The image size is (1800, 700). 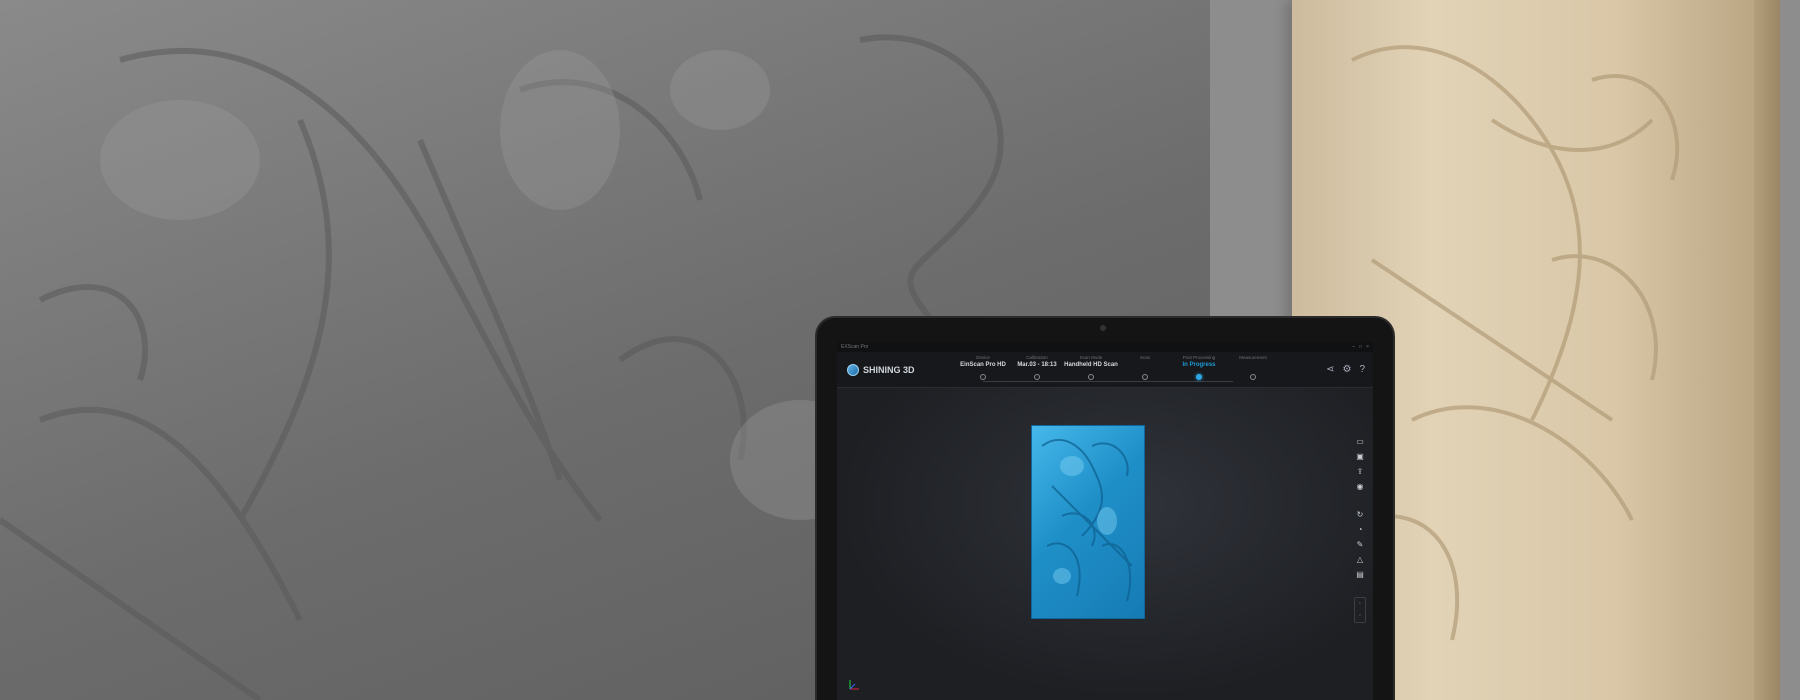 I want to click on step-value: Handheld HD Scan, so click(x=1091, y=365).